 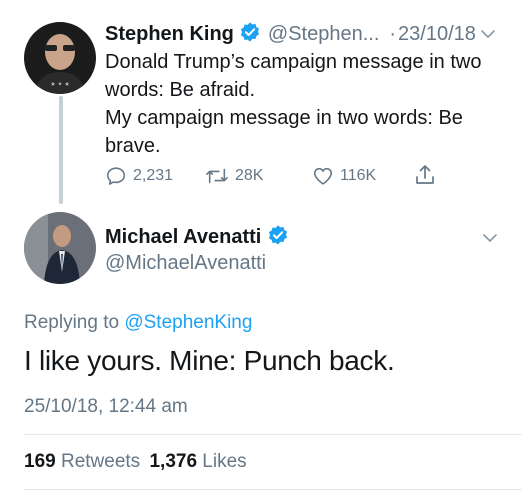 I want to click on parent-tweet-menu-chevron-icon, so click(x=488, y=34).